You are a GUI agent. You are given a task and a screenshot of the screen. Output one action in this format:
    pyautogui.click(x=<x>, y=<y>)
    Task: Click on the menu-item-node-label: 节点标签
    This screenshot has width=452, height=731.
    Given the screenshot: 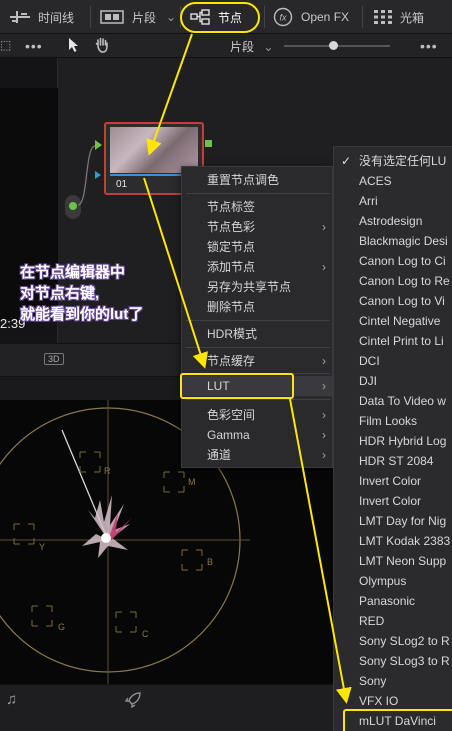 What is the action you would take?
    pyautogui.click(x=258, y=207)
    